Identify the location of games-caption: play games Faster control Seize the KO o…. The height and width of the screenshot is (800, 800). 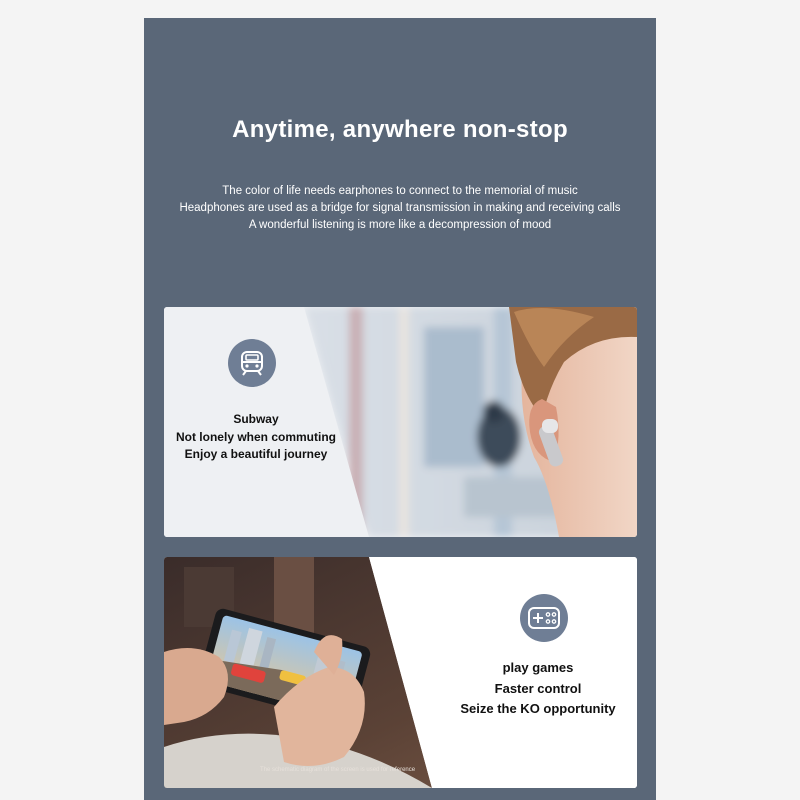
(538, 689).